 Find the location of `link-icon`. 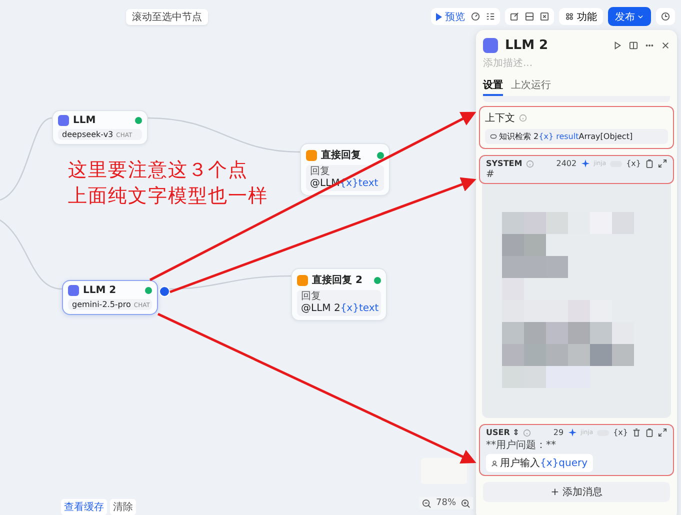

link-icon is located at coordinates (493, 136).